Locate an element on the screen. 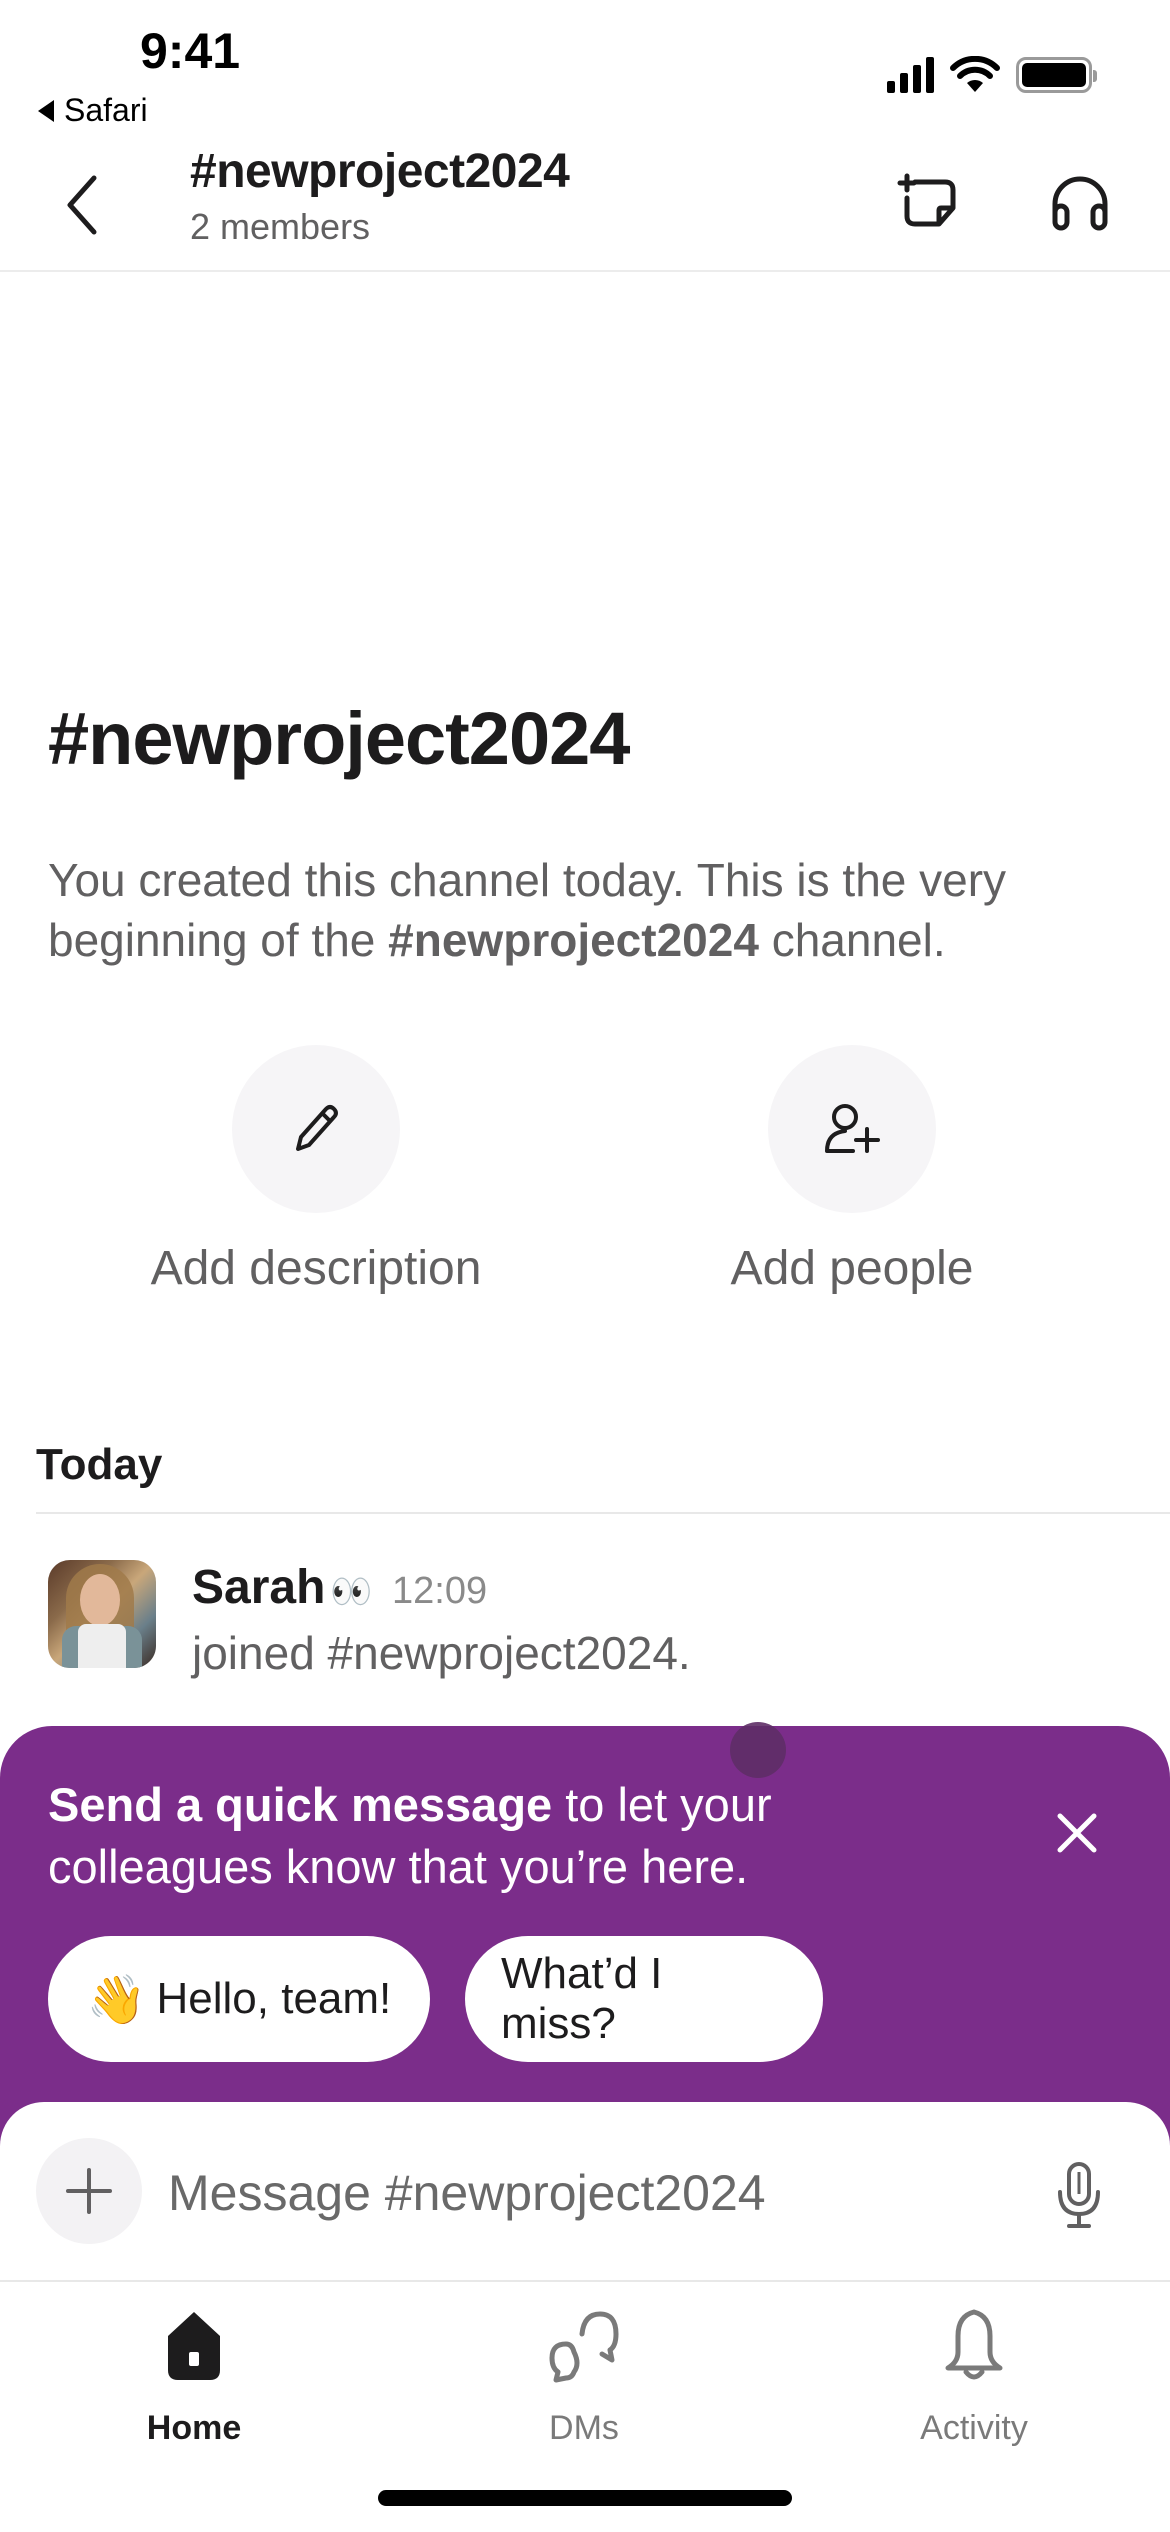 The height and width of the screenshot is (2532, 1170). day-divider is located at coordinates (603, 1513).